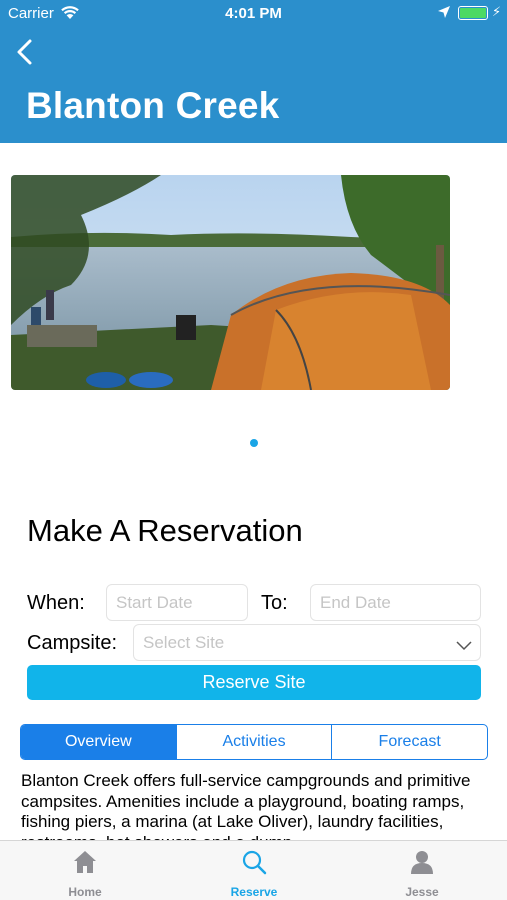 The width and height of the screenshot is (507, 900). I want to click on tab-reserve: Reserve, so click(254, 870).